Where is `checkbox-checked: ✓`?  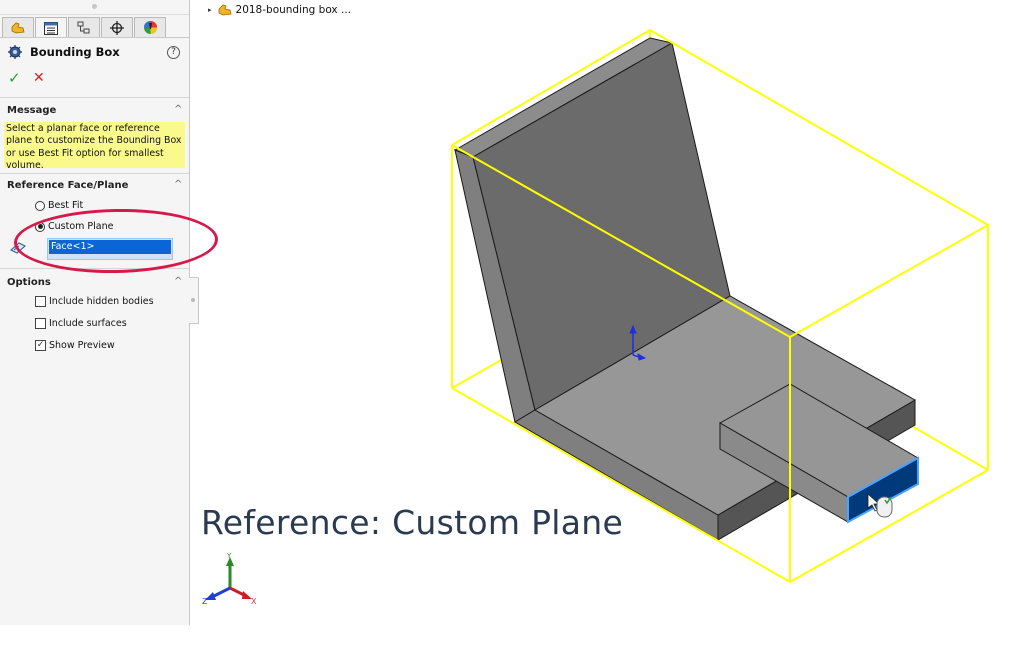 checkbox-checked: ✓ is located at coordinates (40, 345).